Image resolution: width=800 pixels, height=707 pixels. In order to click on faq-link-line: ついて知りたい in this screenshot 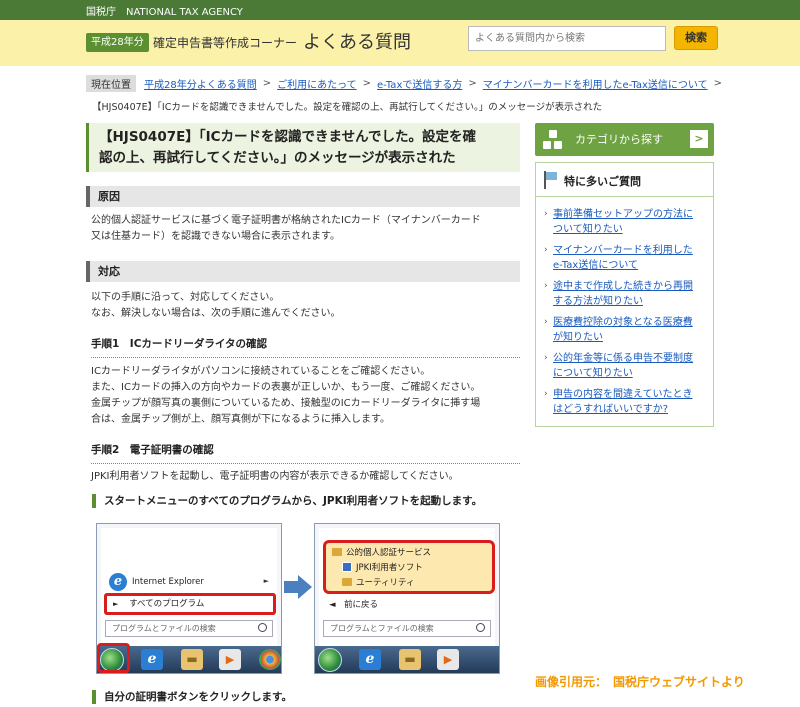, I will do `click(588, 229)`.